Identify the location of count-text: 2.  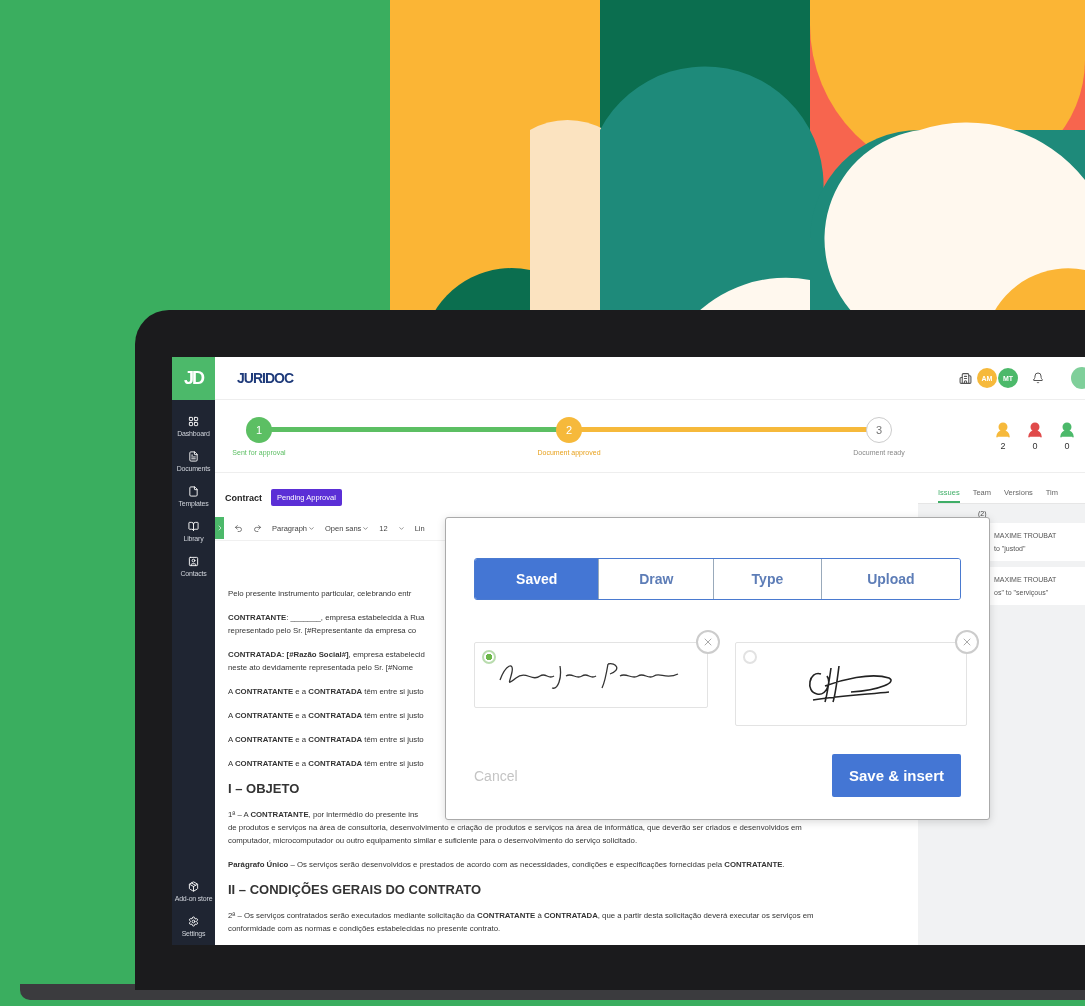
(1003, 446).